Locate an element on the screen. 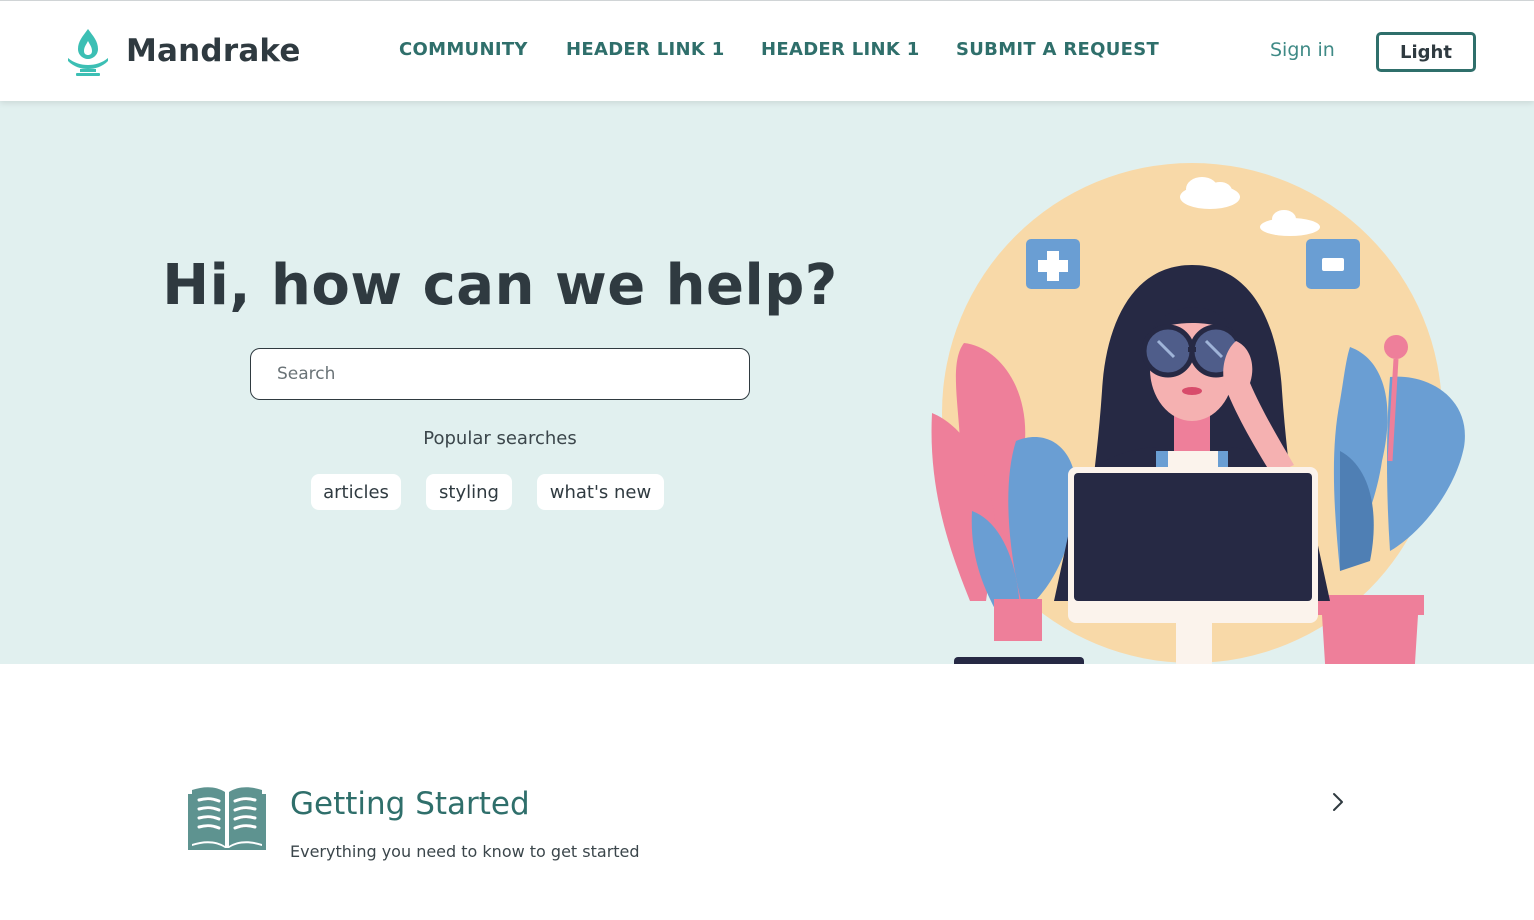 This screenshot has height=920, width=1534. popular-searches-list: articles styling what's new is located at coordinates (500, 492).